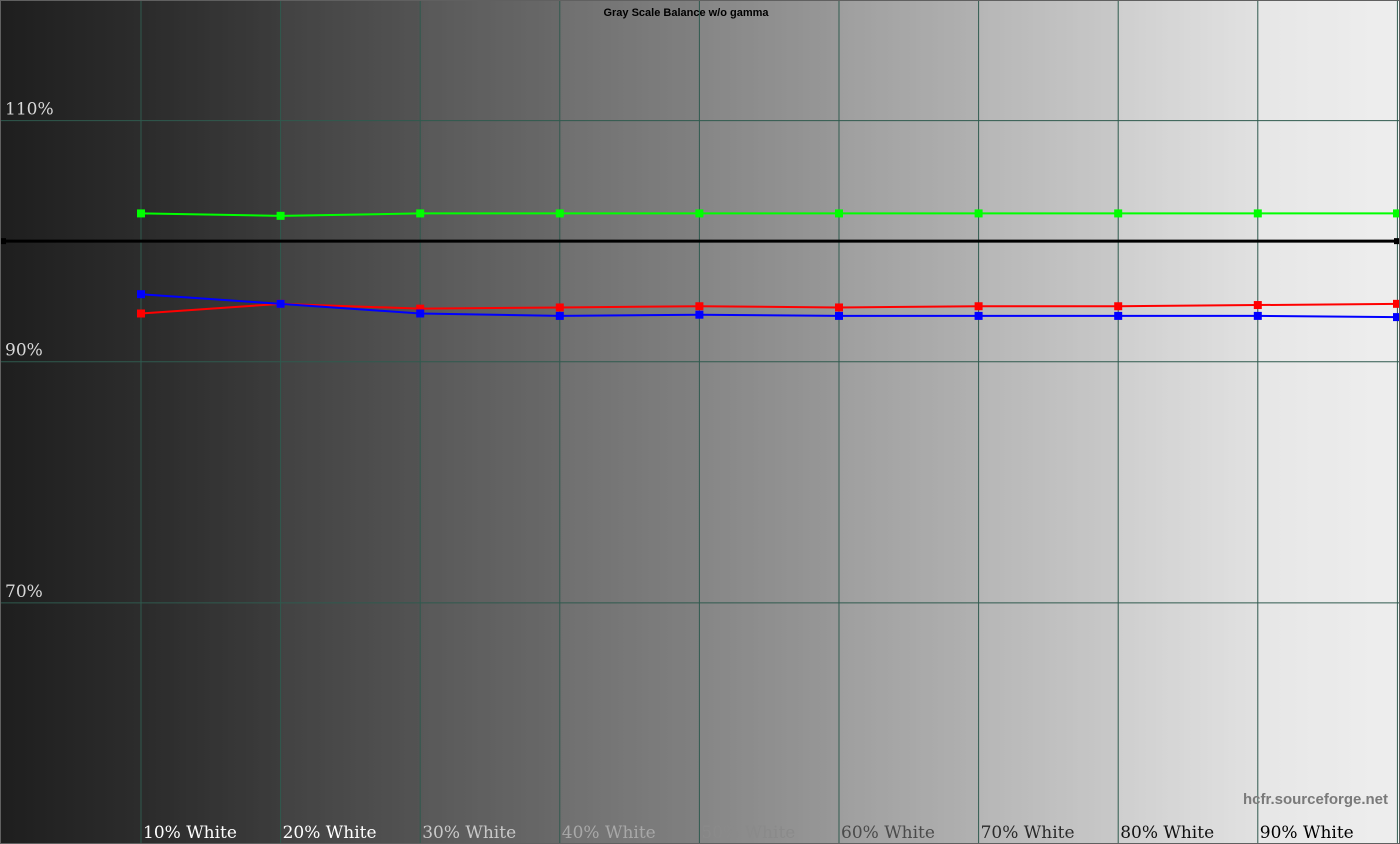  I want to click on chart-title: Gray Scale Balance w/o gamma, so click(686, 13).